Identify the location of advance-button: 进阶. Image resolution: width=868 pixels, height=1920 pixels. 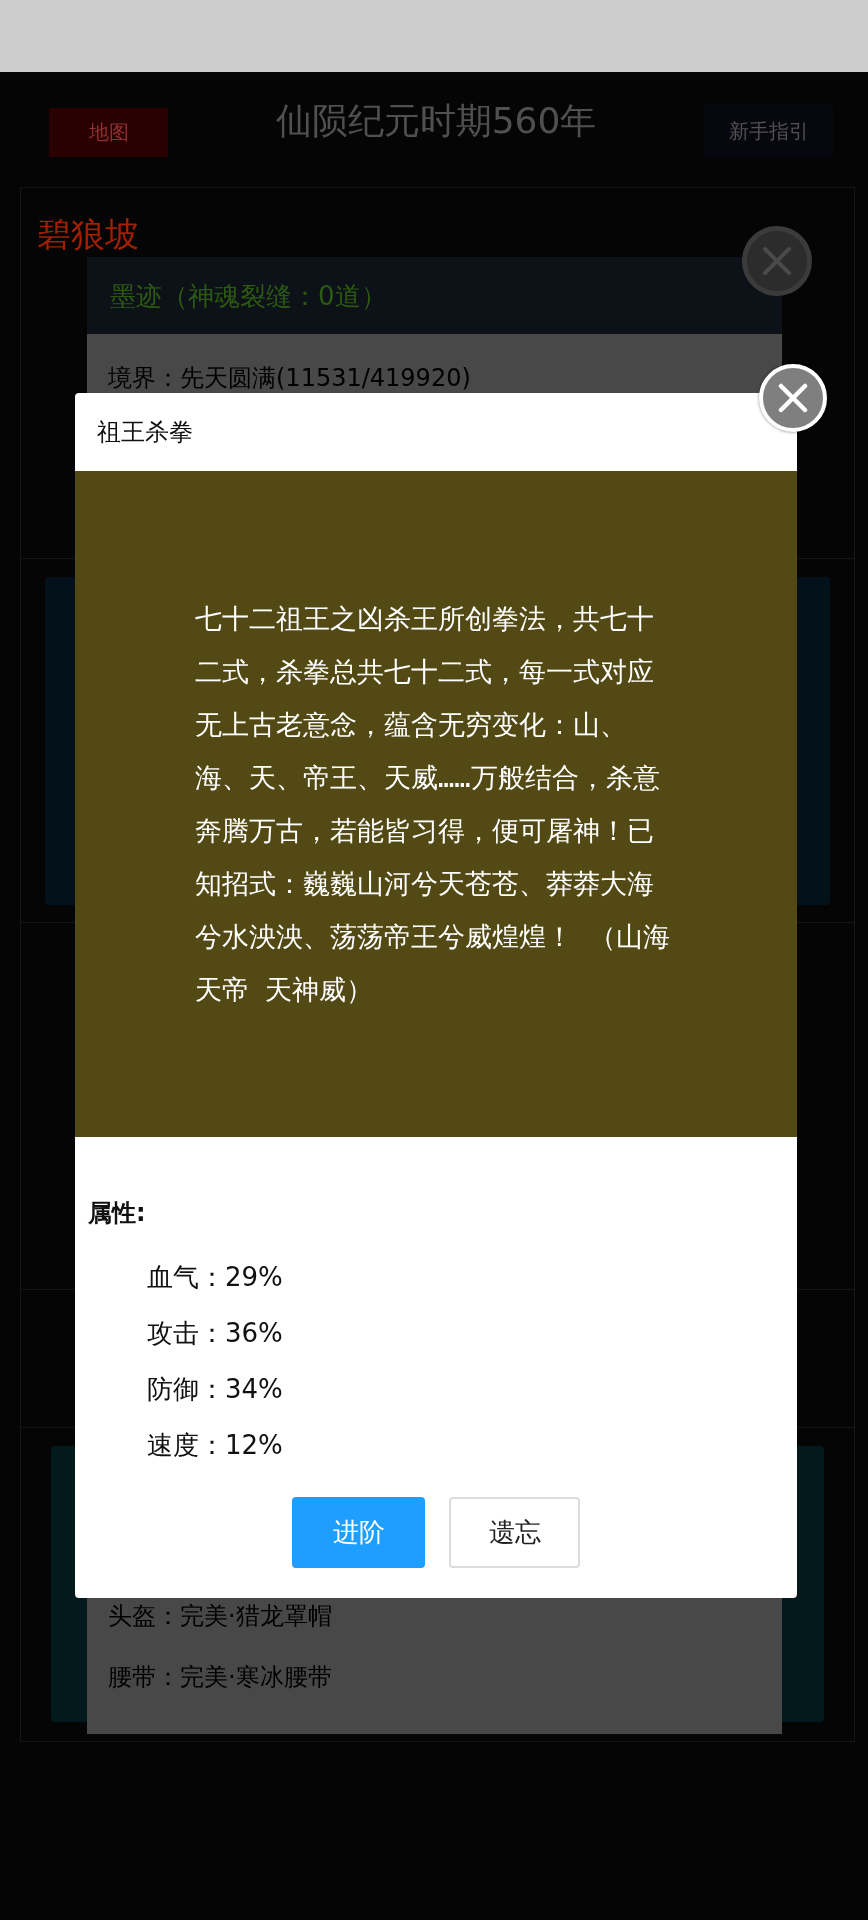
(358, 1532).